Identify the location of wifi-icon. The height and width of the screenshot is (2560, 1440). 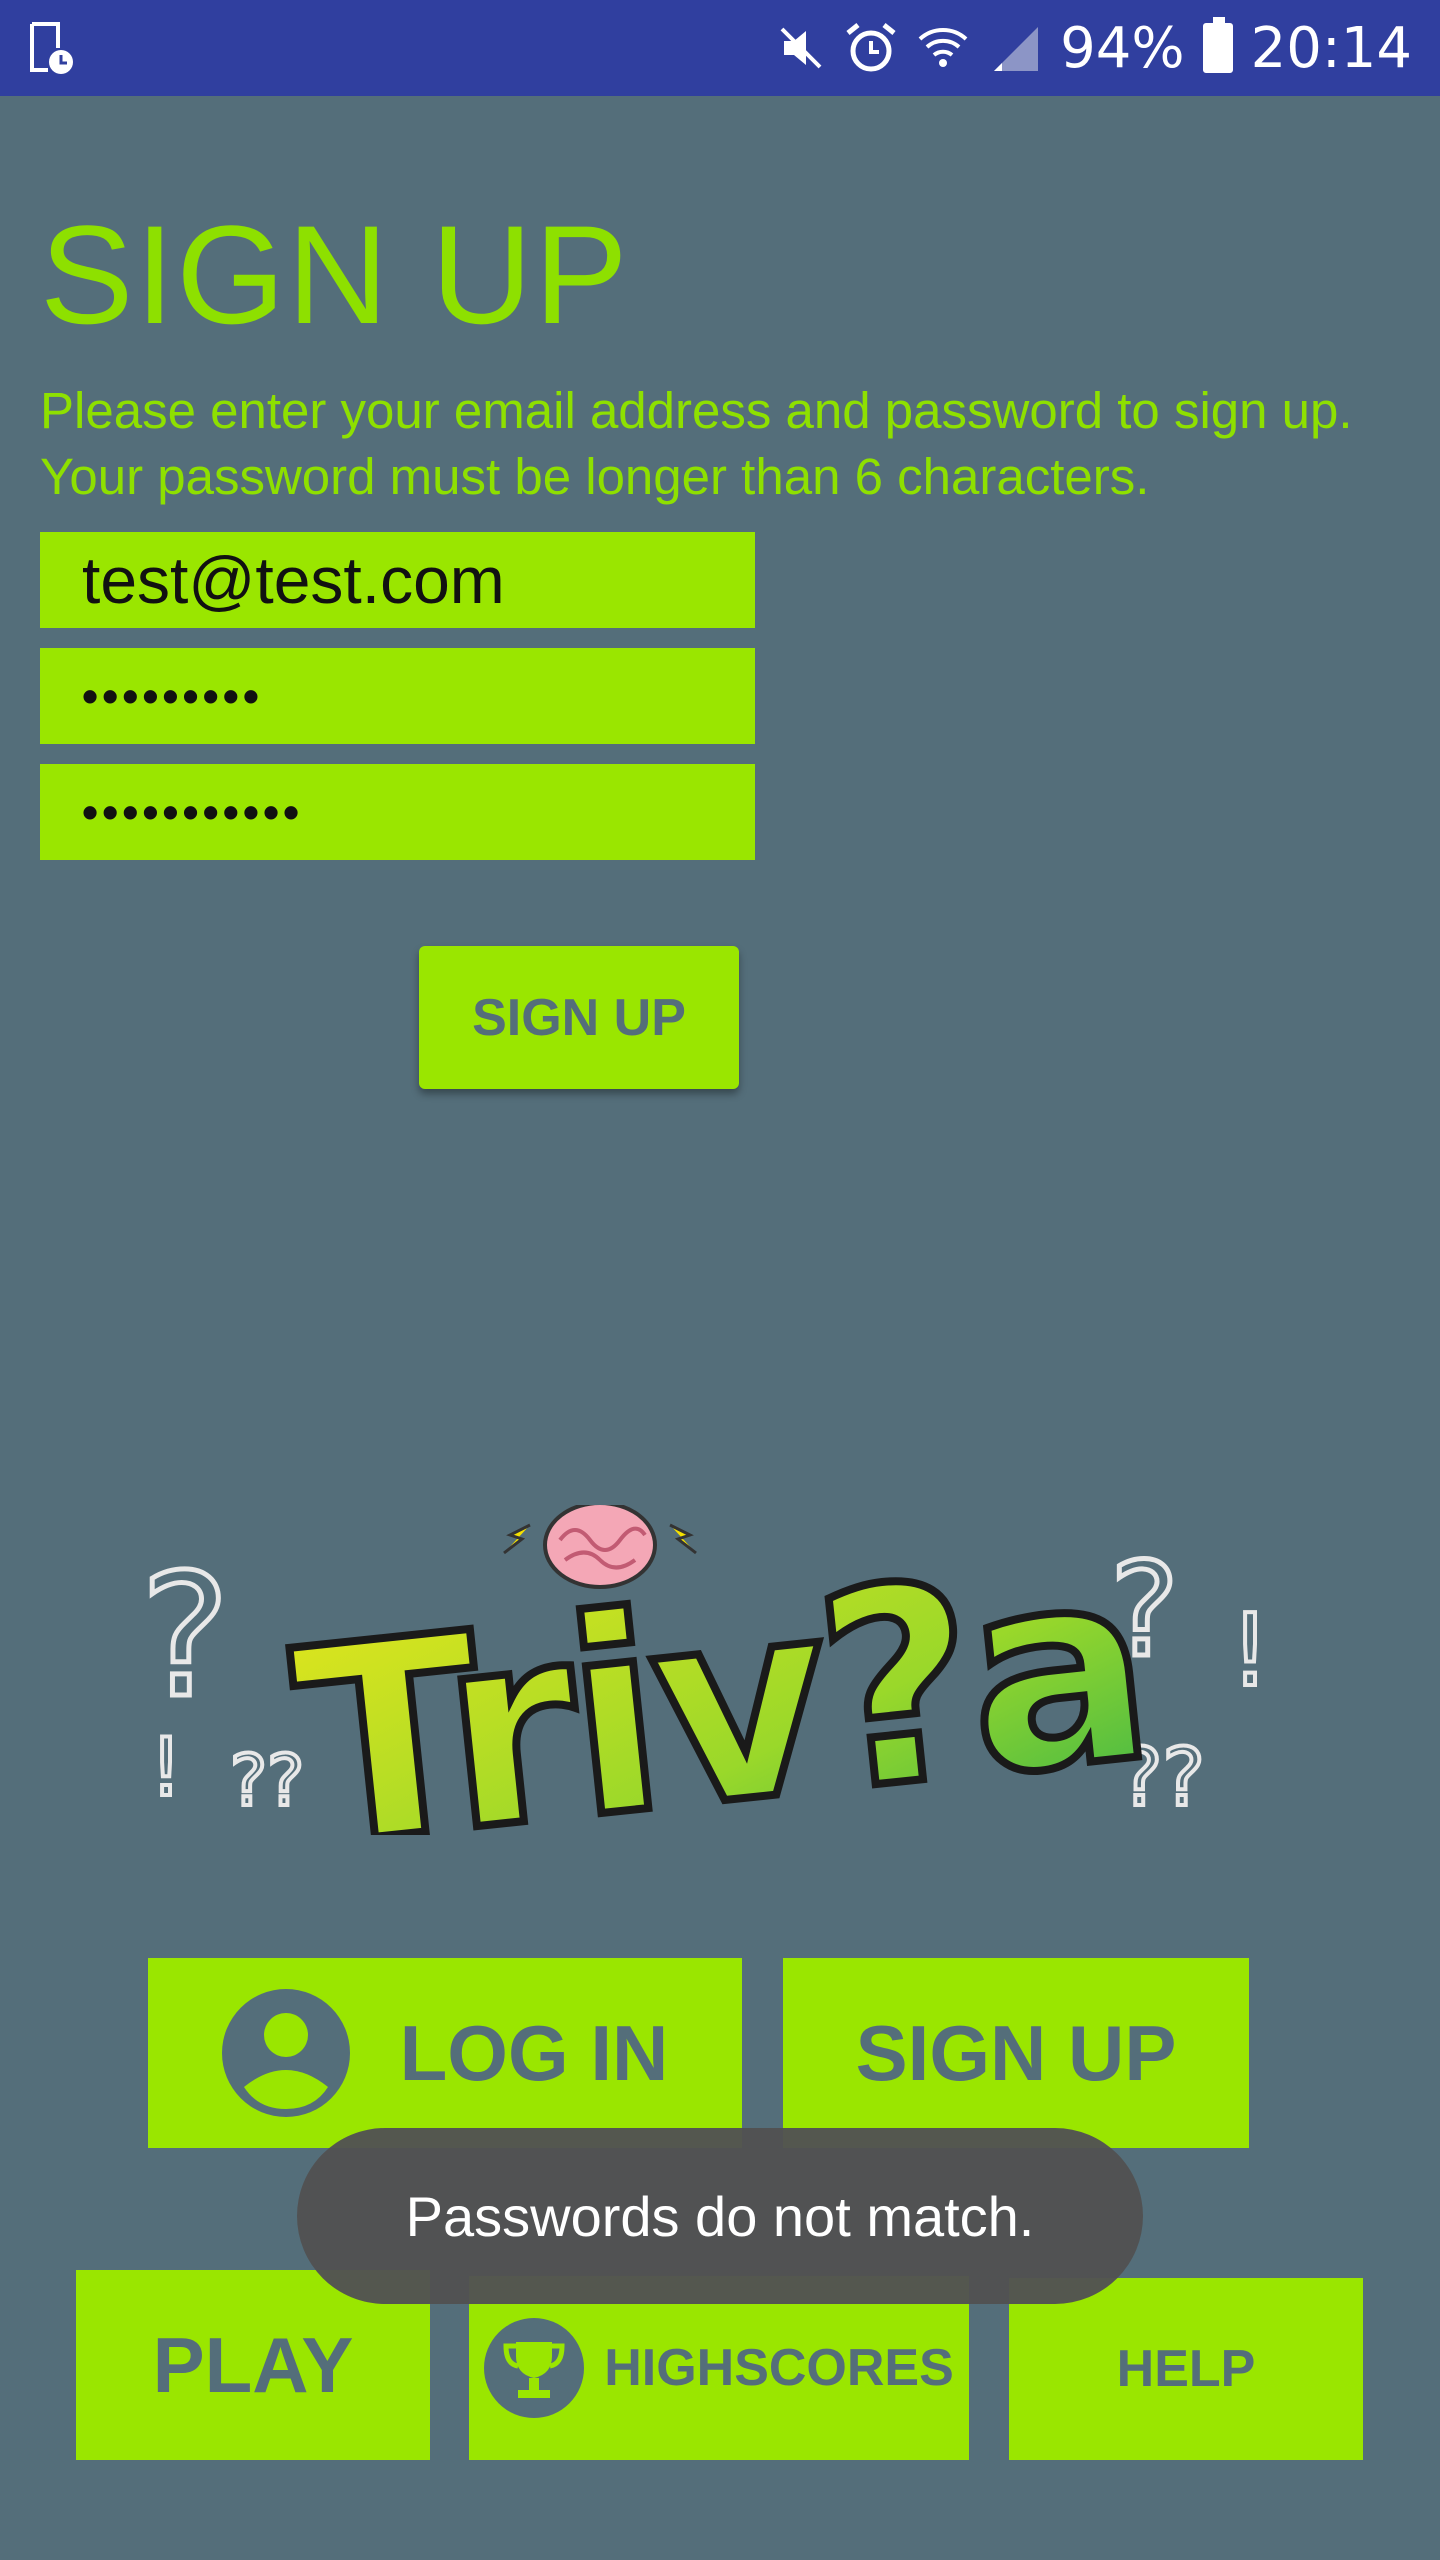
(943, 47).